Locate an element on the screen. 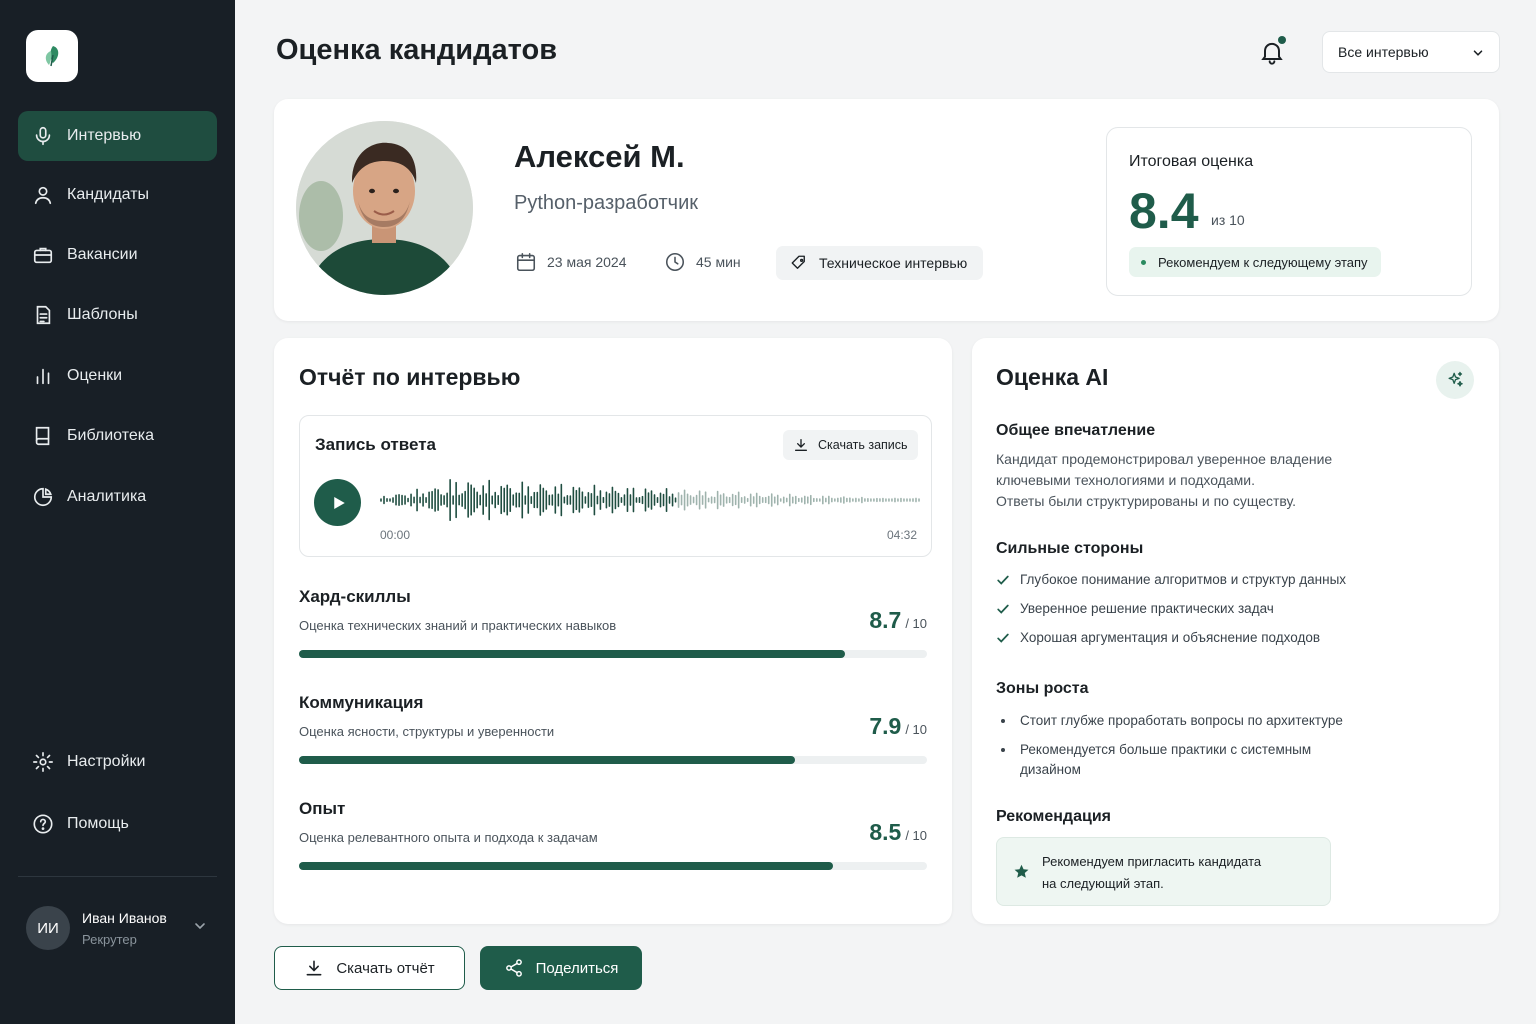 The height and width of the screenshot is (1024, 1536). sidebar-item-settings: Настройки is located at coordinates (117, 762).